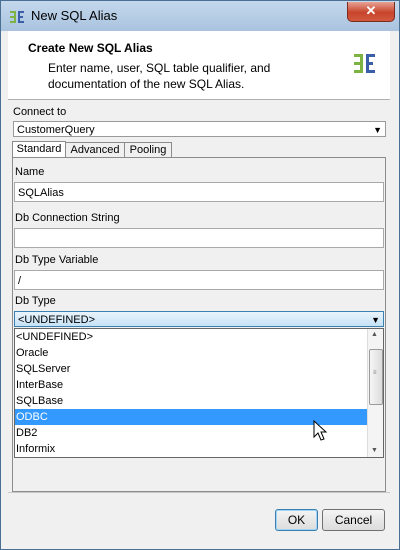  What do you see at coordinates (191, 449) in the screenshot?
I see `list-item: Informix` at bounding box center [191, 449].